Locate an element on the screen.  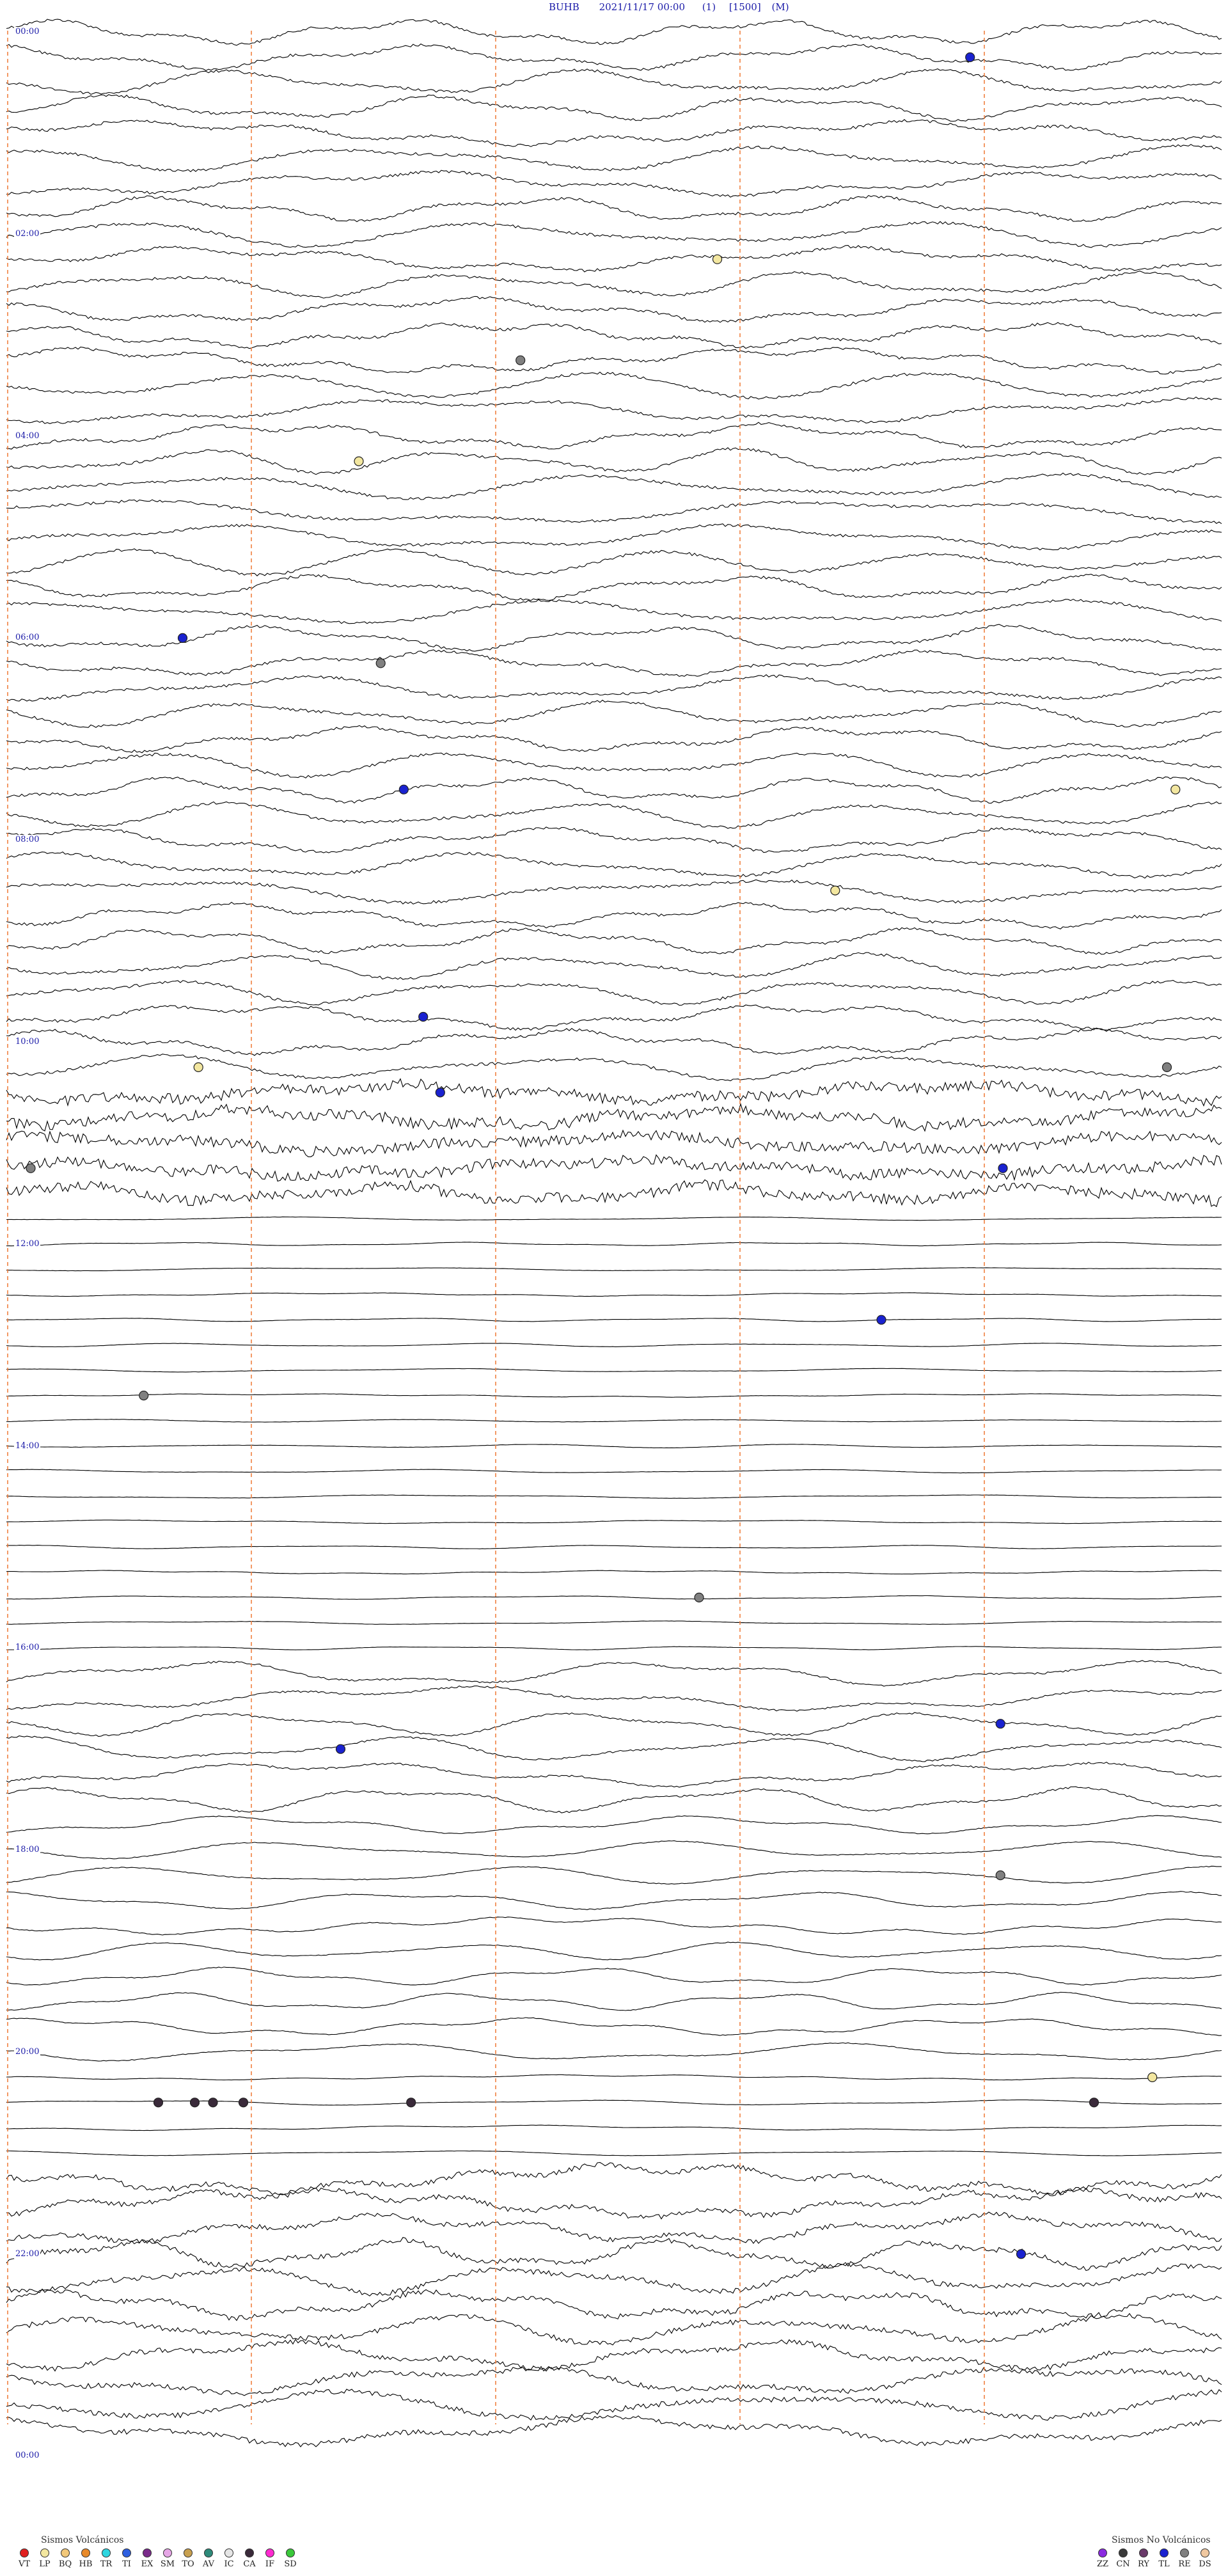
legend-code: TR is located at coordinates (106, 2564).